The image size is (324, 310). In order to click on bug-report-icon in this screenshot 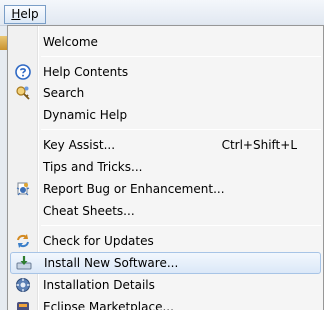, I will do `click(23, 189)`.